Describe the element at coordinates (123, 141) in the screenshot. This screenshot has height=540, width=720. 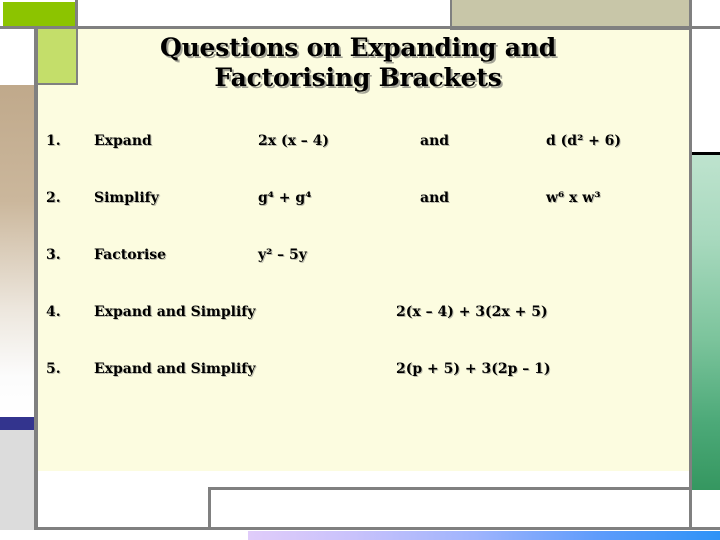
I see `question-instruction: Expand` at that location.